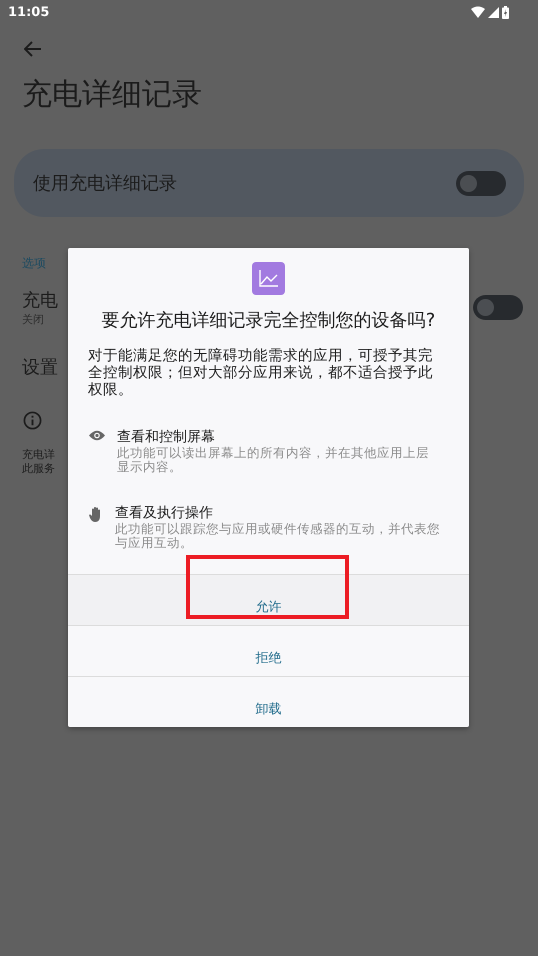  I want to click on page-title: 充电详细记录, so click(112, 95).